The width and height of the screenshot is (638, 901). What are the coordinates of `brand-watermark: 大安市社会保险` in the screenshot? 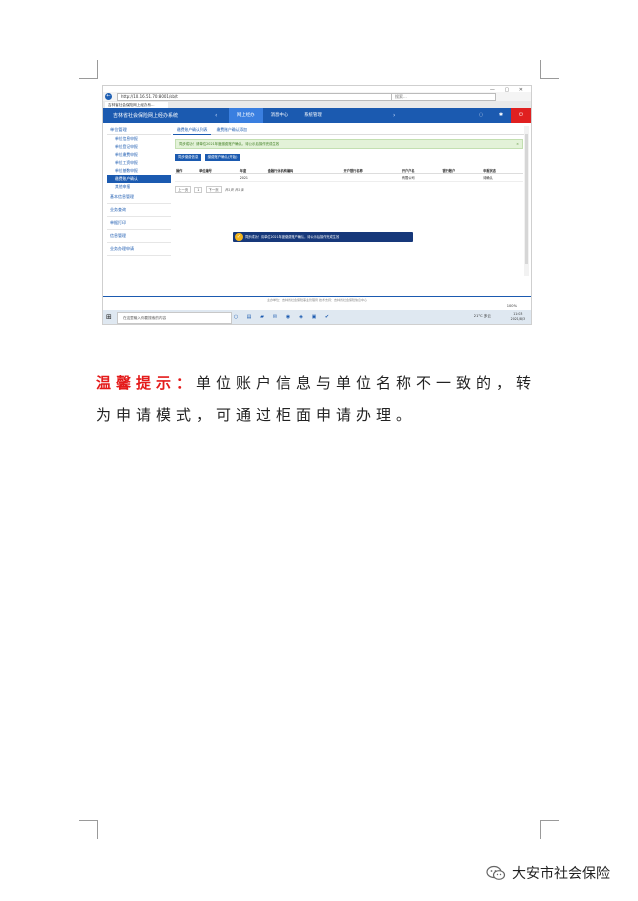 It's located at (548, 873).